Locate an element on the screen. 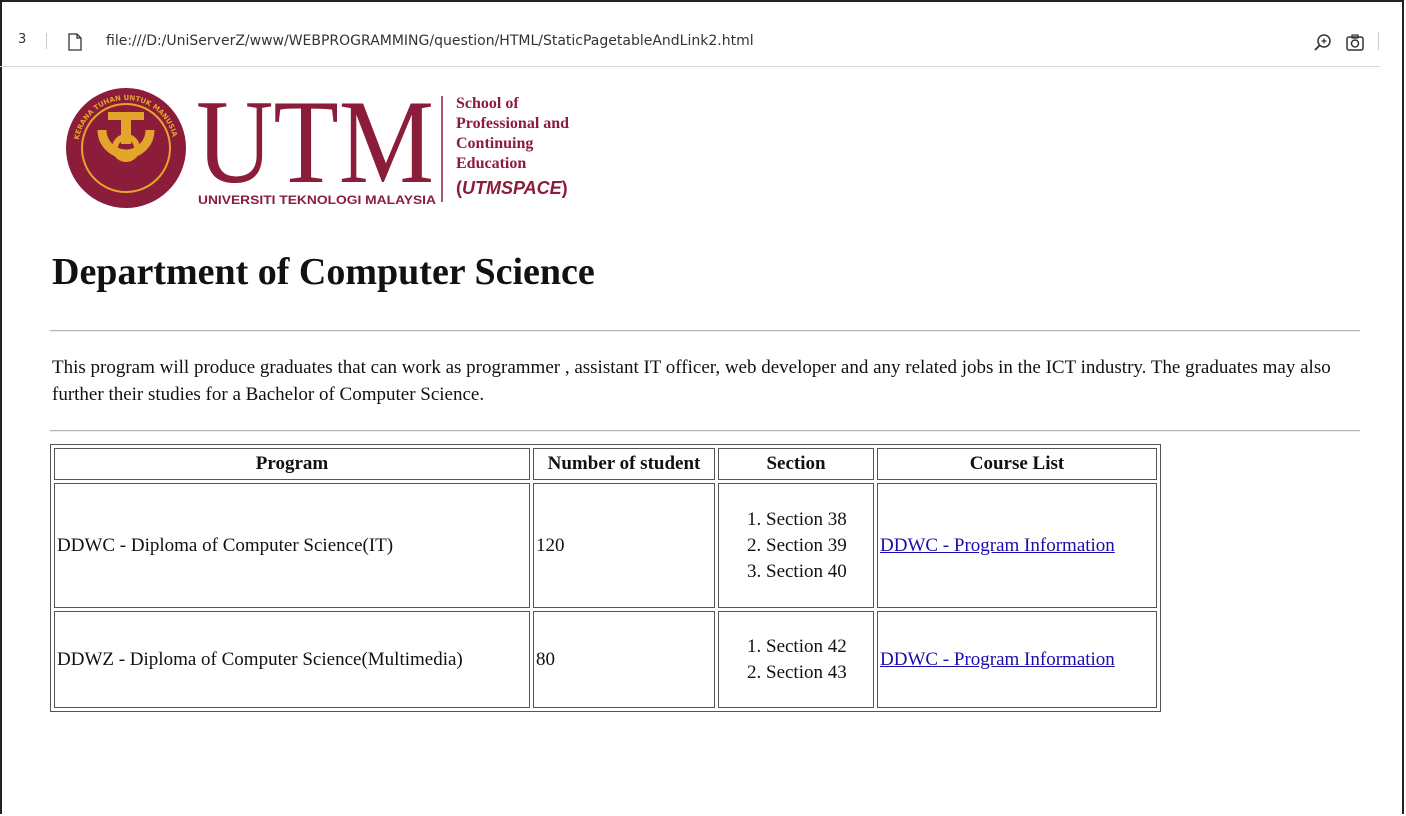 The width and height of the screenshot is (1406, 816). section-cell: 1. Section 42 2. Section 43 is located at coordinates (796, 659).